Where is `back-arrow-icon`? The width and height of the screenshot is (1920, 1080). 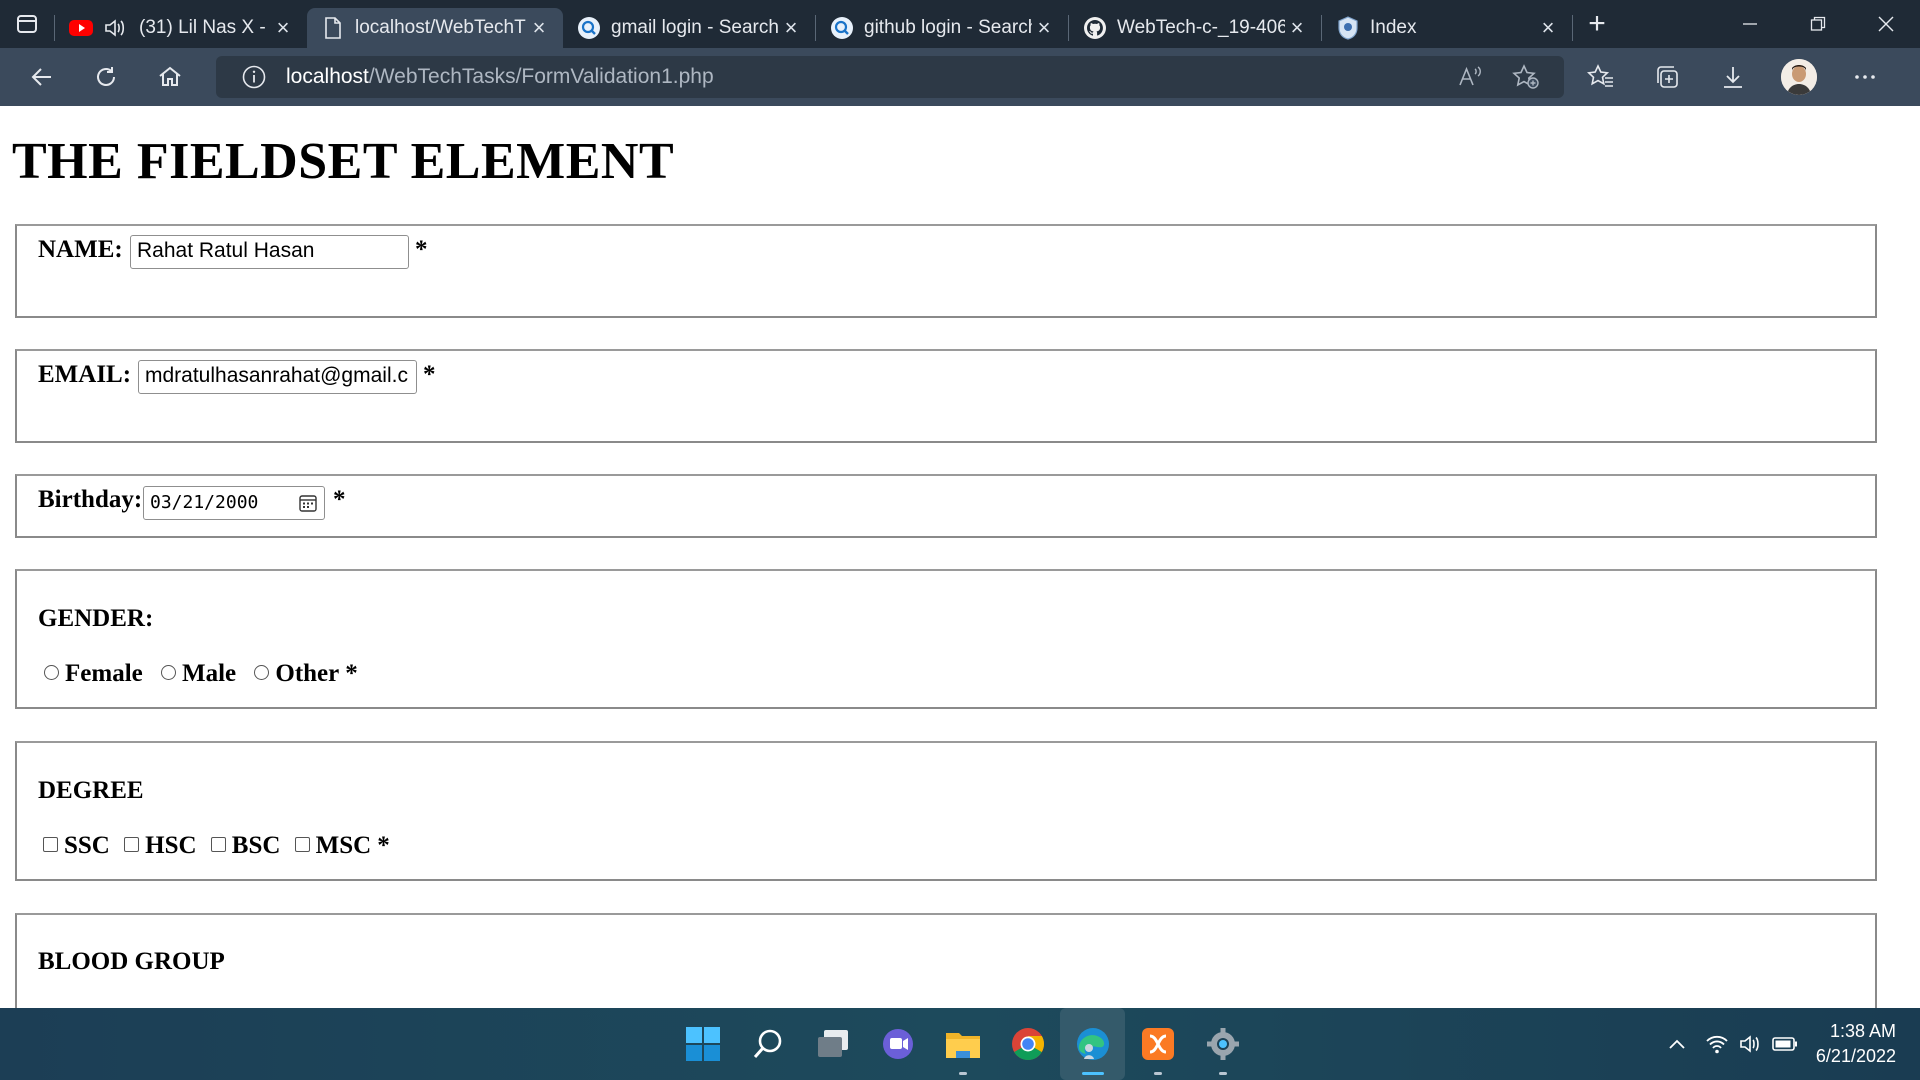 back-arrow-icon is located at coordinates (41, 77).